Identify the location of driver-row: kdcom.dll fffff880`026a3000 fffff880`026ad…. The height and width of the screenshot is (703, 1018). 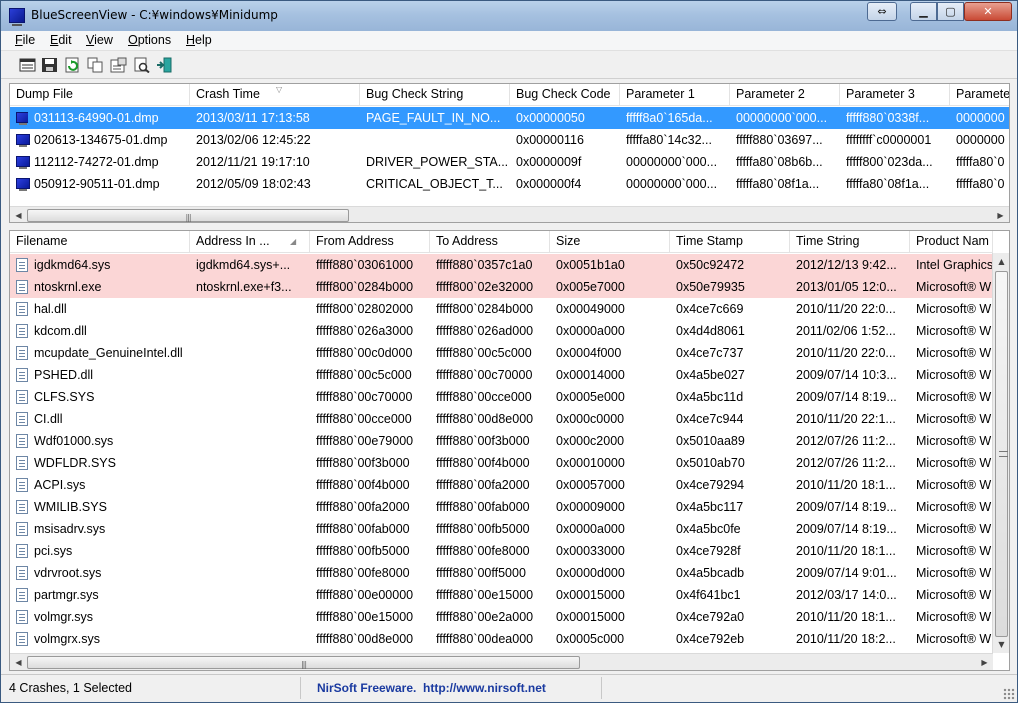
(501, 331).